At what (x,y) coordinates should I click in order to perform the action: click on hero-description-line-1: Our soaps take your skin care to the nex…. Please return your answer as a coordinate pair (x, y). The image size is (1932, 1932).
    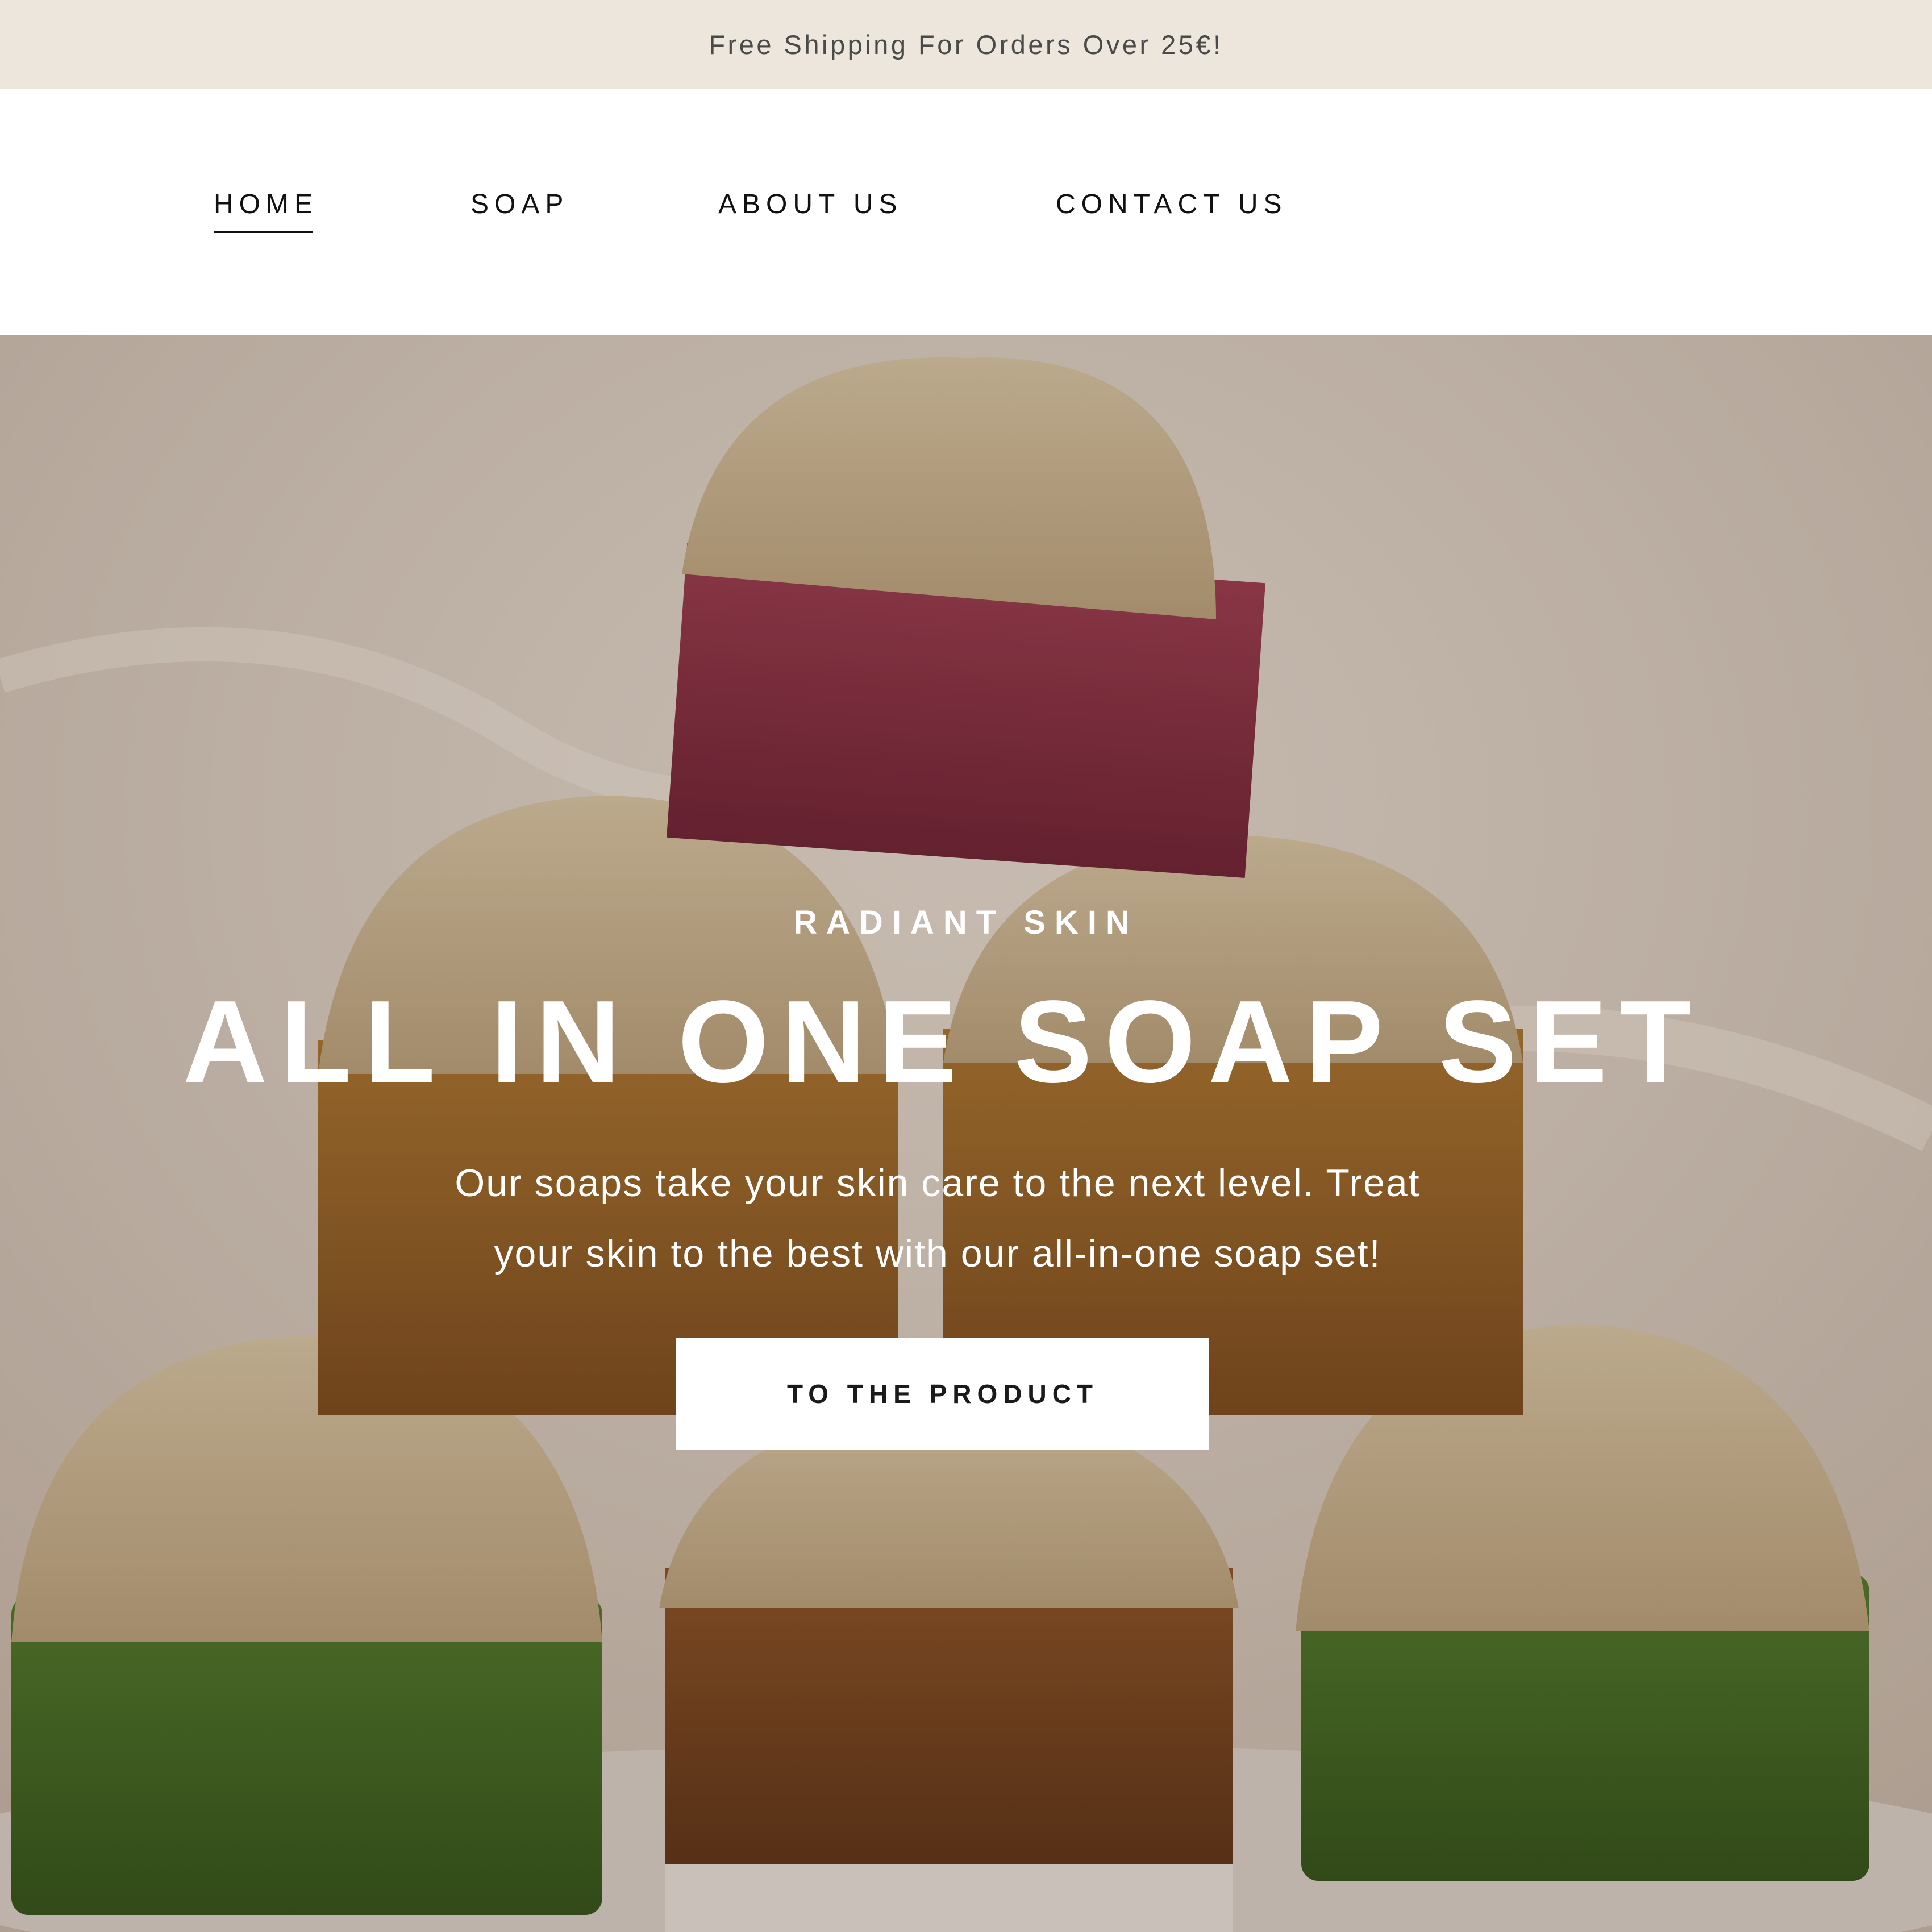
    Looking at the image, I should click on (938, 1183).